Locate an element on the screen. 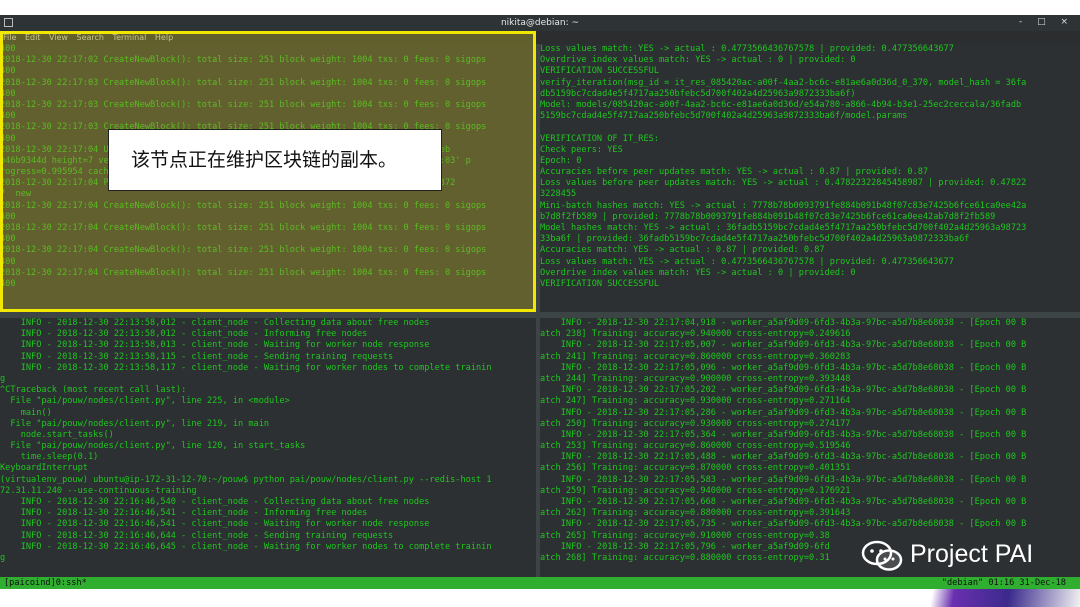 This screenshot has width=1080, height=607. terminal-line: time.sleep(0.1) is located at coordinates (49, 457).